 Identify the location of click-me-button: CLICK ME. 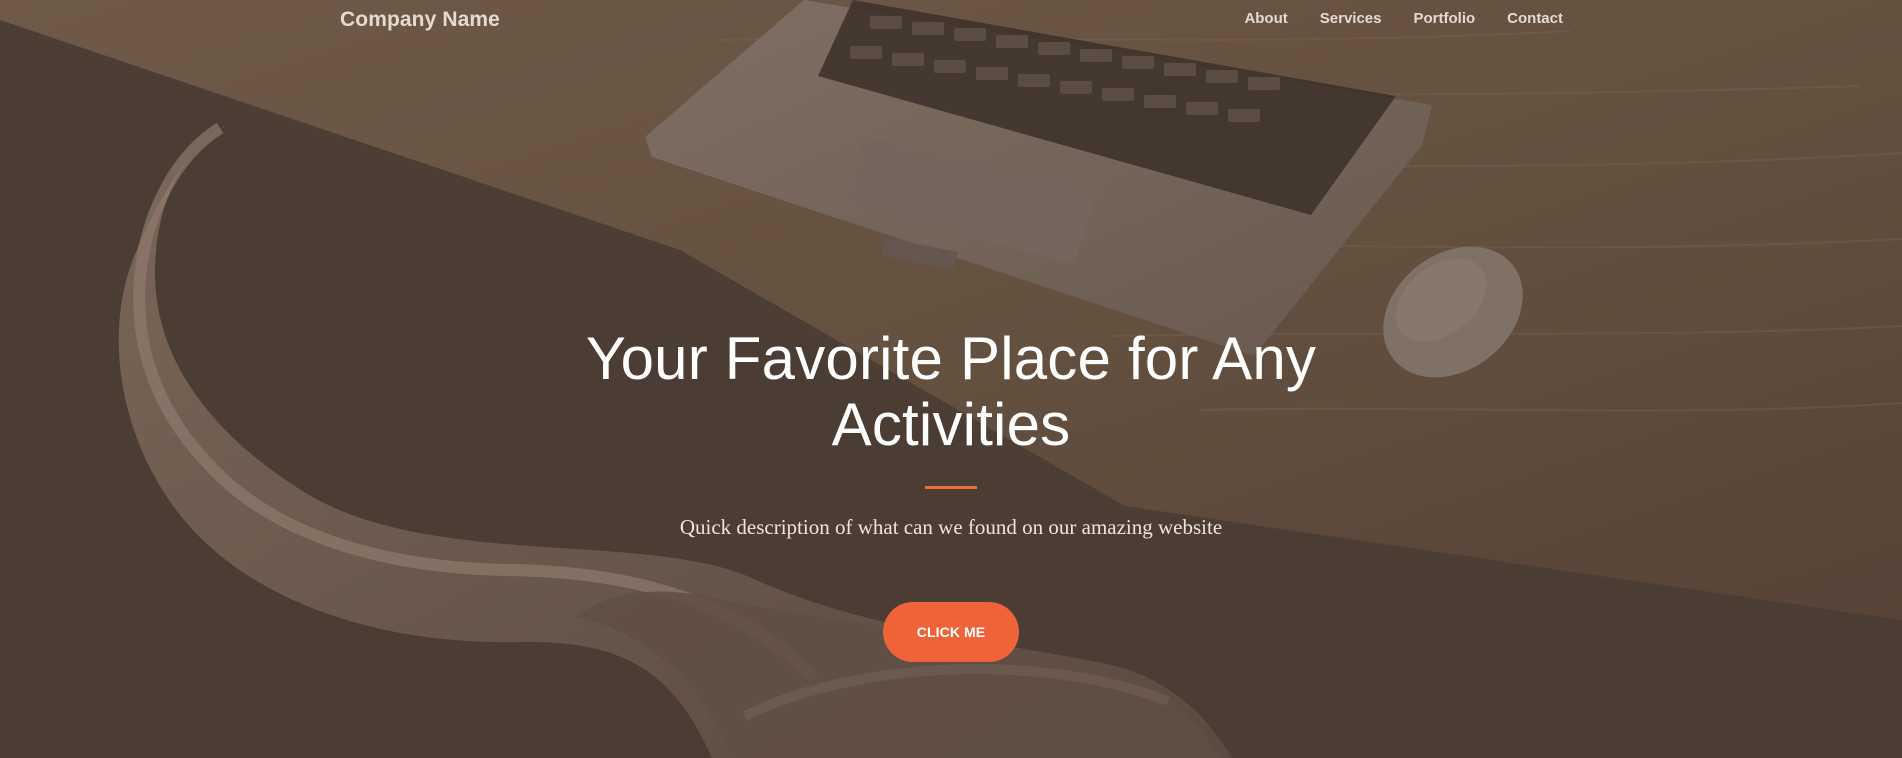
(951, 632).